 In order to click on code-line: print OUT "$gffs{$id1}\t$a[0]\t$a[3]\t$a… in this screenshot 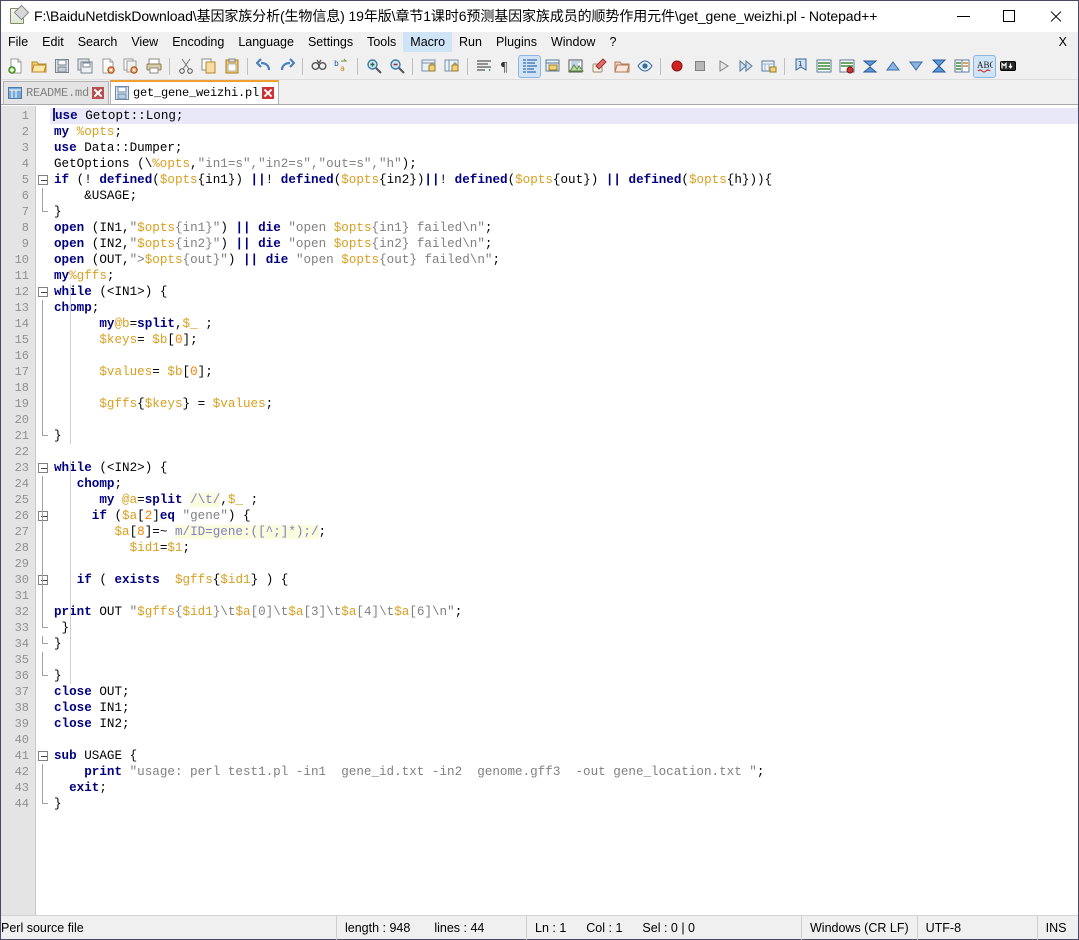, I will do `click(564, 612)`.